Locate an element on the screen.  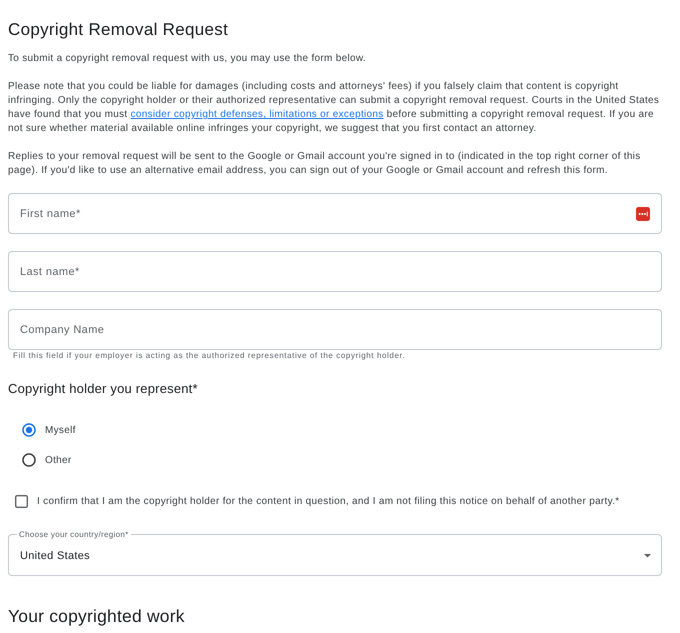
radio-option: Myself is located at coordinates (49, 430).